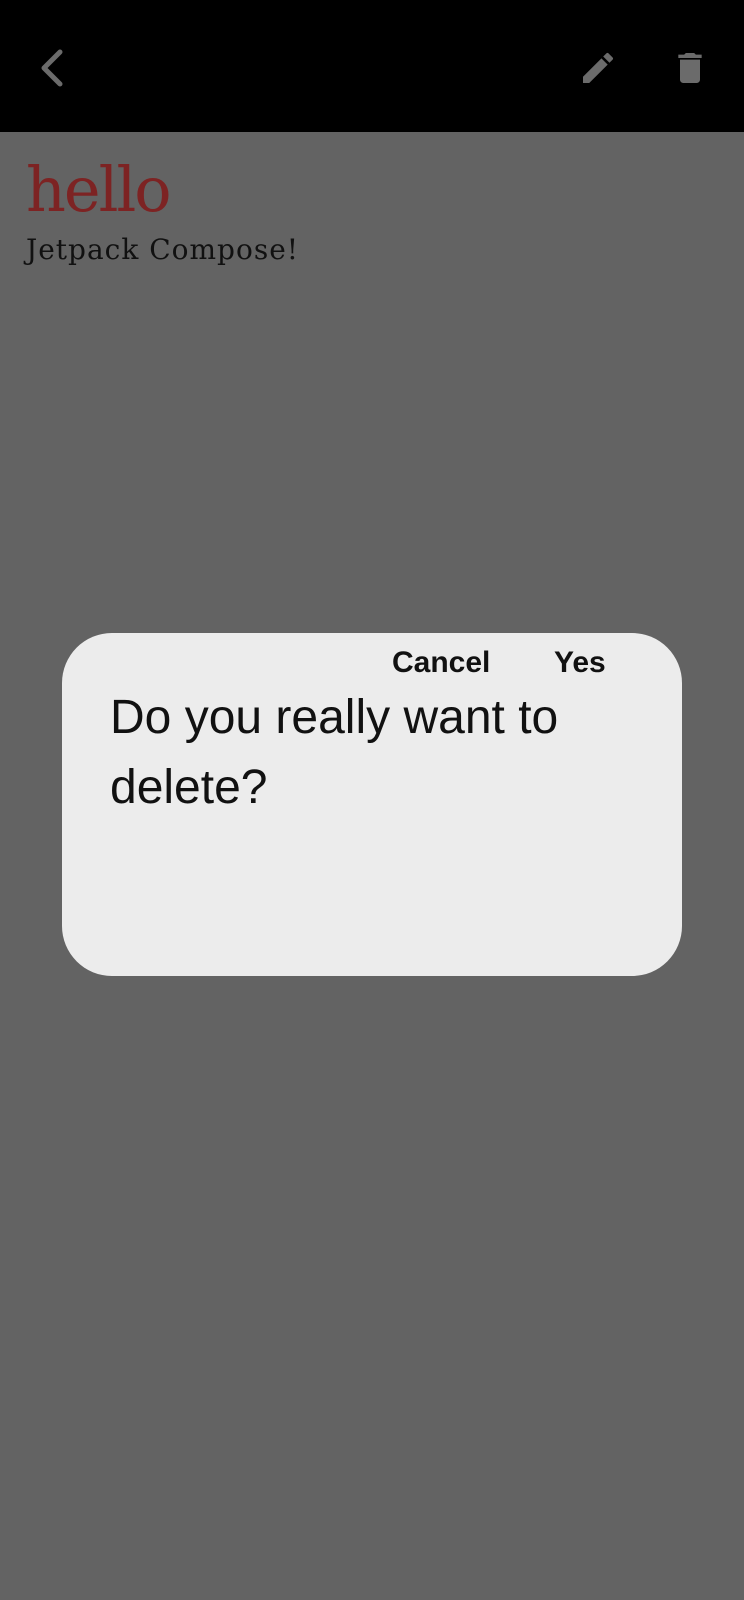  What do you see at coordinates (99, 189) in the screenshot?
I see `note-title: hello` at bounding box center [99, 189].